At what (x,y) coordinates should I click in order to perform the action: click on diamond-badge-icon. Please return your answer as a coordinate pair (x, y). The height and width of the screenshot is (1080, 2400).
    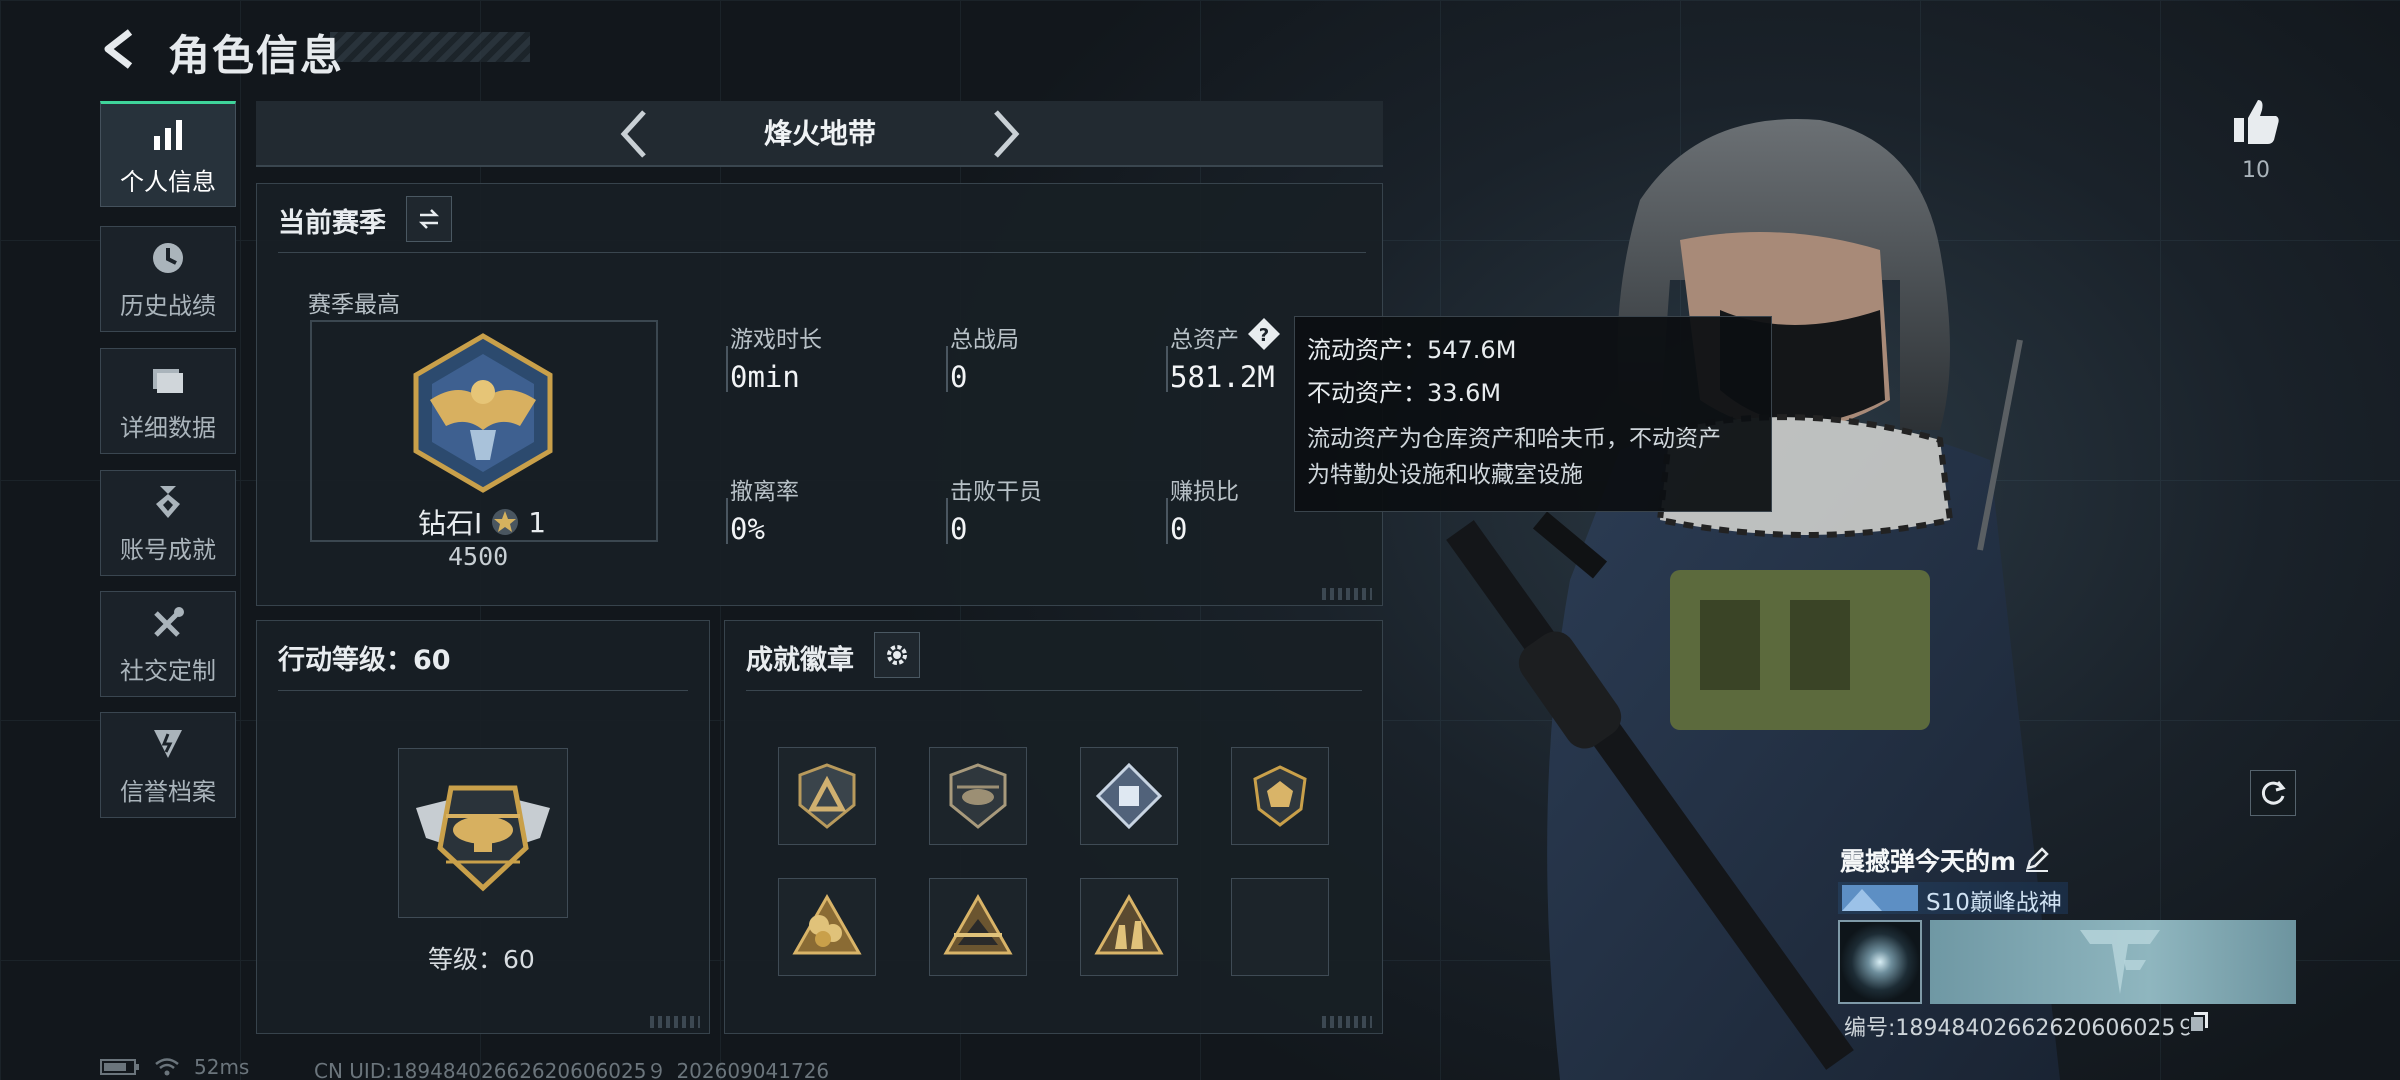
    Looking at the image, I should click on (1129, 796).